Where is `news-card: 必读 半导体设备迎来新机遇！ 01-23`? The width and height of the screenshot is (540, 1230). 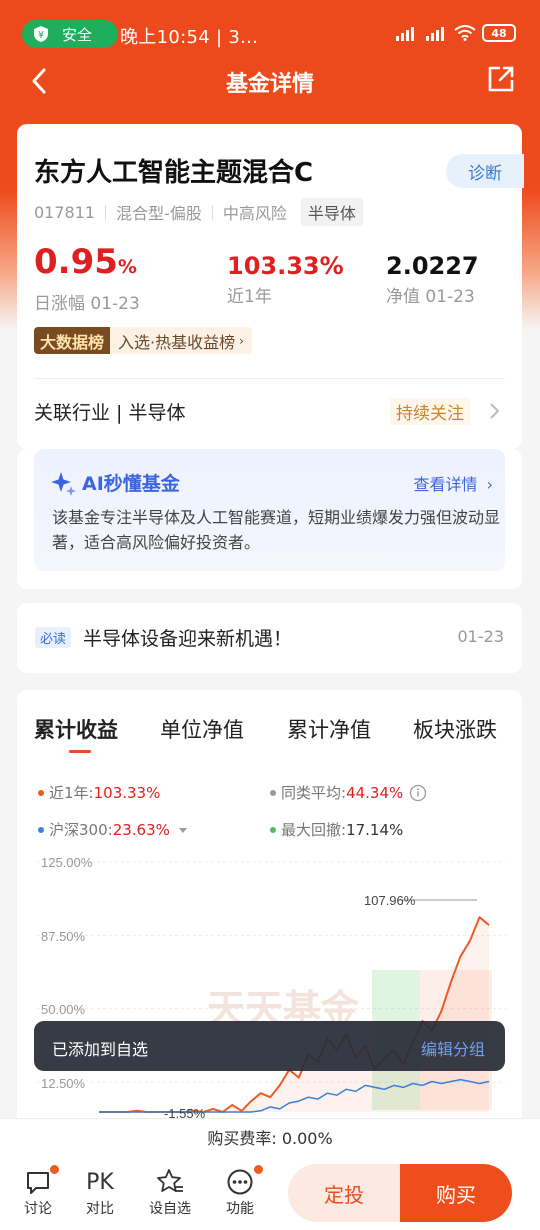
news-card: 必读 半导体设备迎来新机遇！ 01-23 is located at coordinates (269, 638).